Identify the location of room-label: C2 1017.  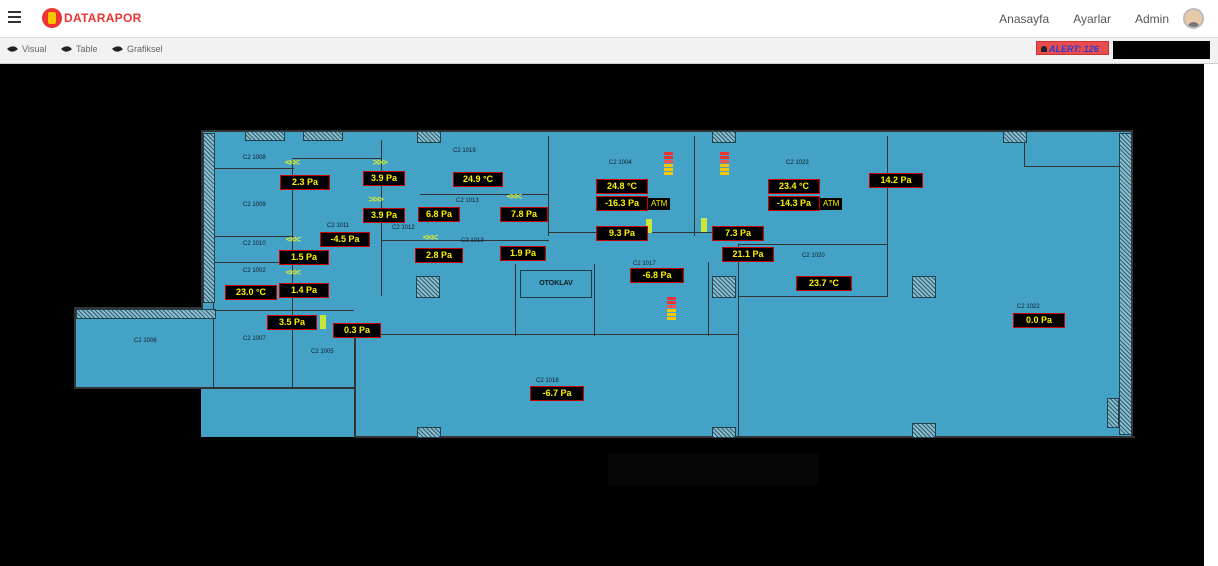
(644, 264).